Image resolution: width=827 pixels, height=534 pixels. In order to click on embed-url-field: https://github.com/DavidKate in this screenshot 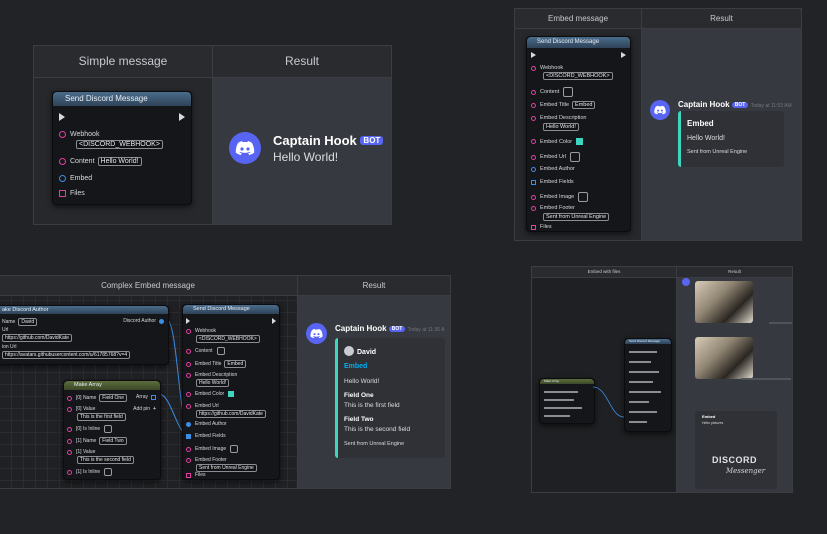, I will do `click(229, 414)`.